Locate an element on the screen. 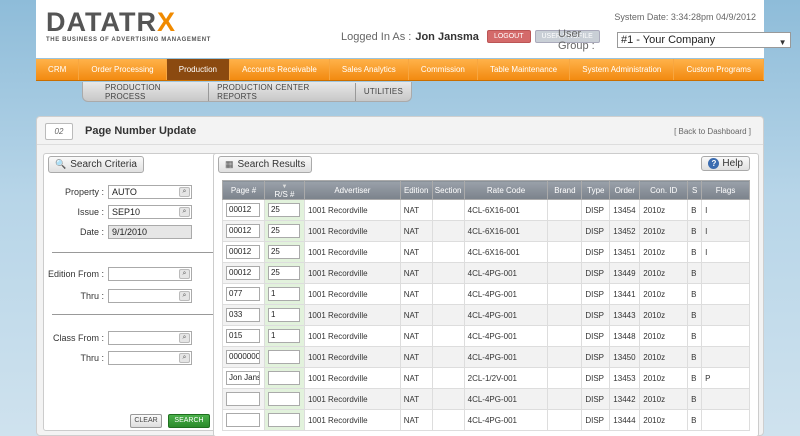  issue-row: Issue : SEP10 ⌕ is located at coordinates (142, 212).